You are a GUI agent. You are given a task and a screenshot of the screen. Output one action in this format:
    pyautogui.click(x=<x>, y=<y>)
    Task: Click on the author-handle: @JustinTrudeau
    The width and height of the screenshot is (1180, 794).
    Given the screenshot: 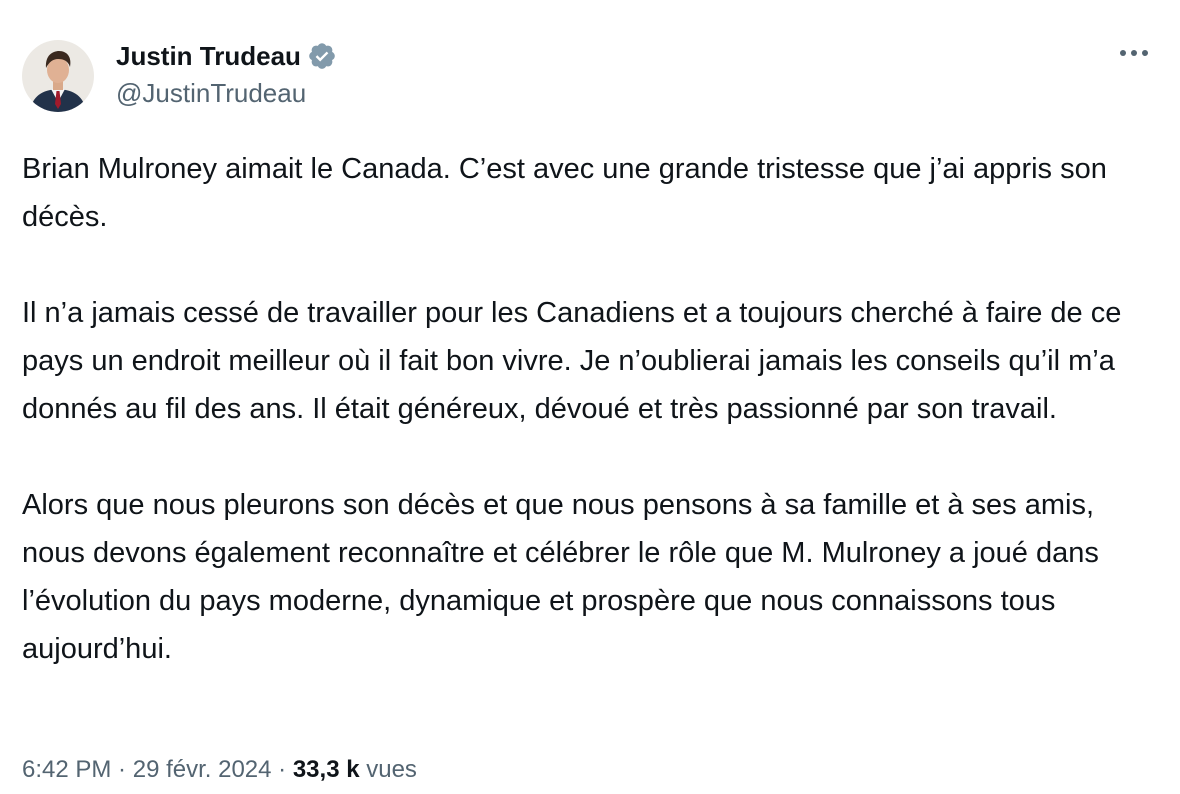 What is the action you would take?
    pyautogui.click(x=226, y=93)
    